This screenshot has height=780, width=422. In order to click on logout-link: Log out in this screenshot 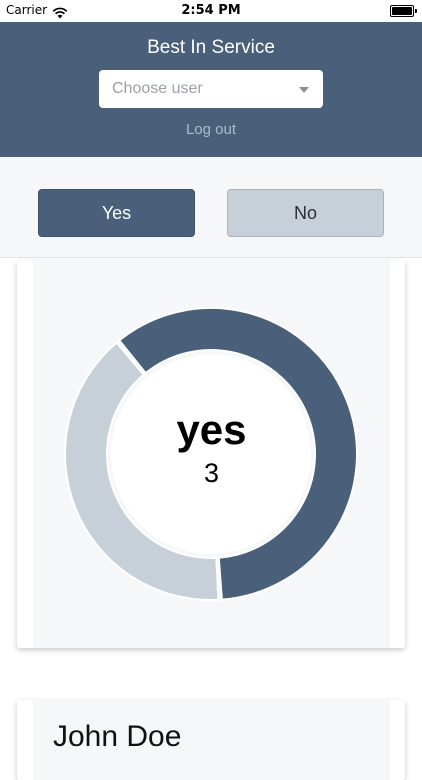, I will do `click(211, 129)`.